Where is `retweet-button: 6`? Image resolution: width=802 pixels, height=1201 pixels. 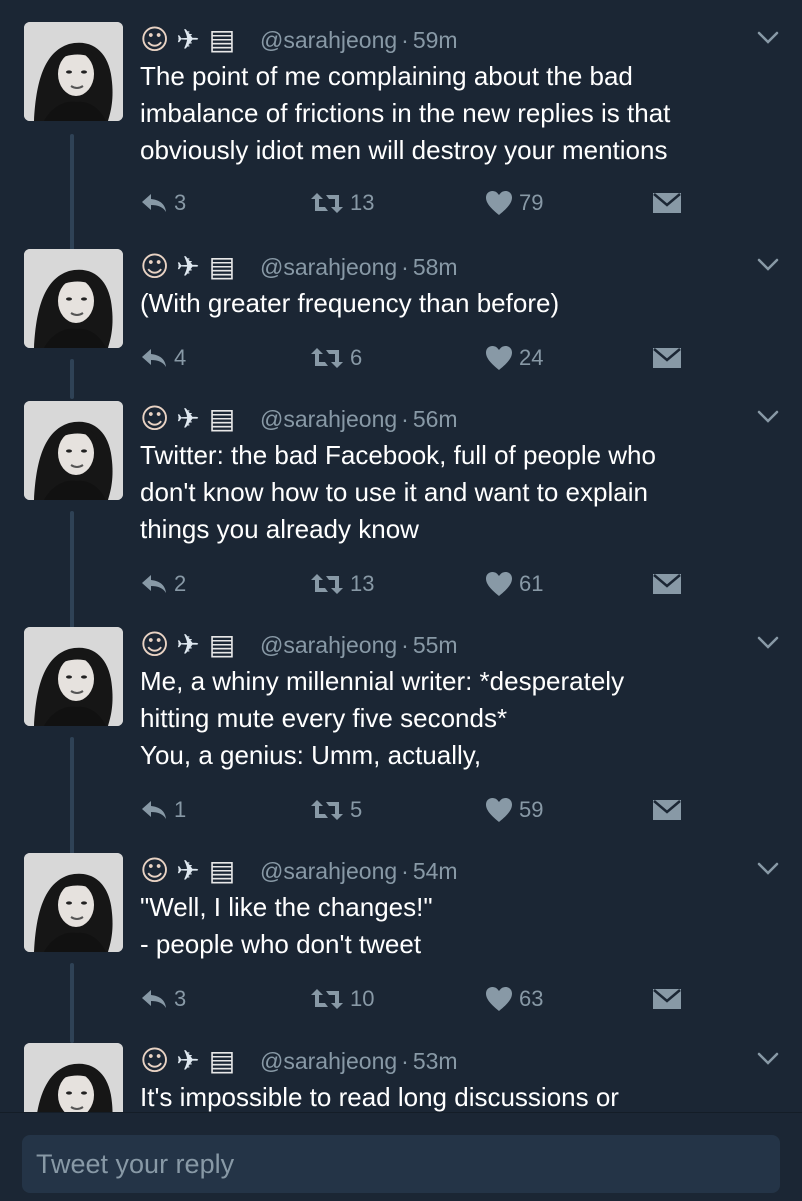 retweet-button: 6 is located at coordinates (336, 358).